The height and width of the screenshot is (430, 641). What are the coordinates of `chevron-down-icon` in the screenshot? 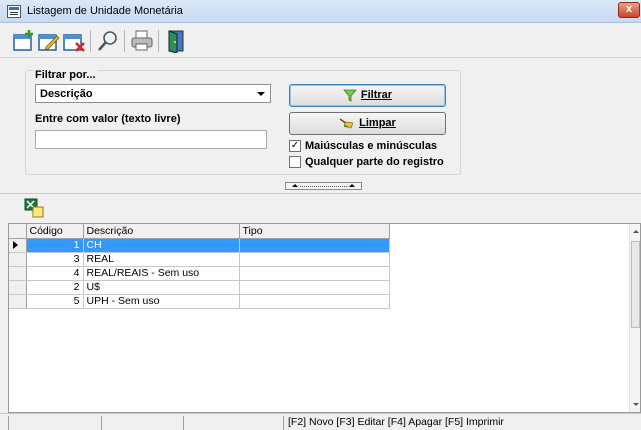 It's located at (261, 94).